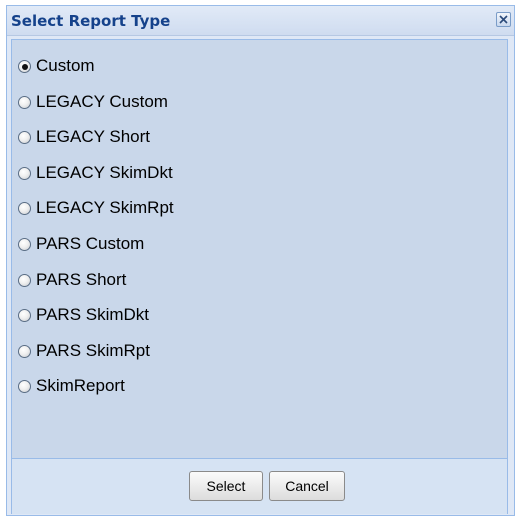 The width and height of the screenshot is (519, 521). I want to click on option-label: PARS Custom, so click(90, 243).